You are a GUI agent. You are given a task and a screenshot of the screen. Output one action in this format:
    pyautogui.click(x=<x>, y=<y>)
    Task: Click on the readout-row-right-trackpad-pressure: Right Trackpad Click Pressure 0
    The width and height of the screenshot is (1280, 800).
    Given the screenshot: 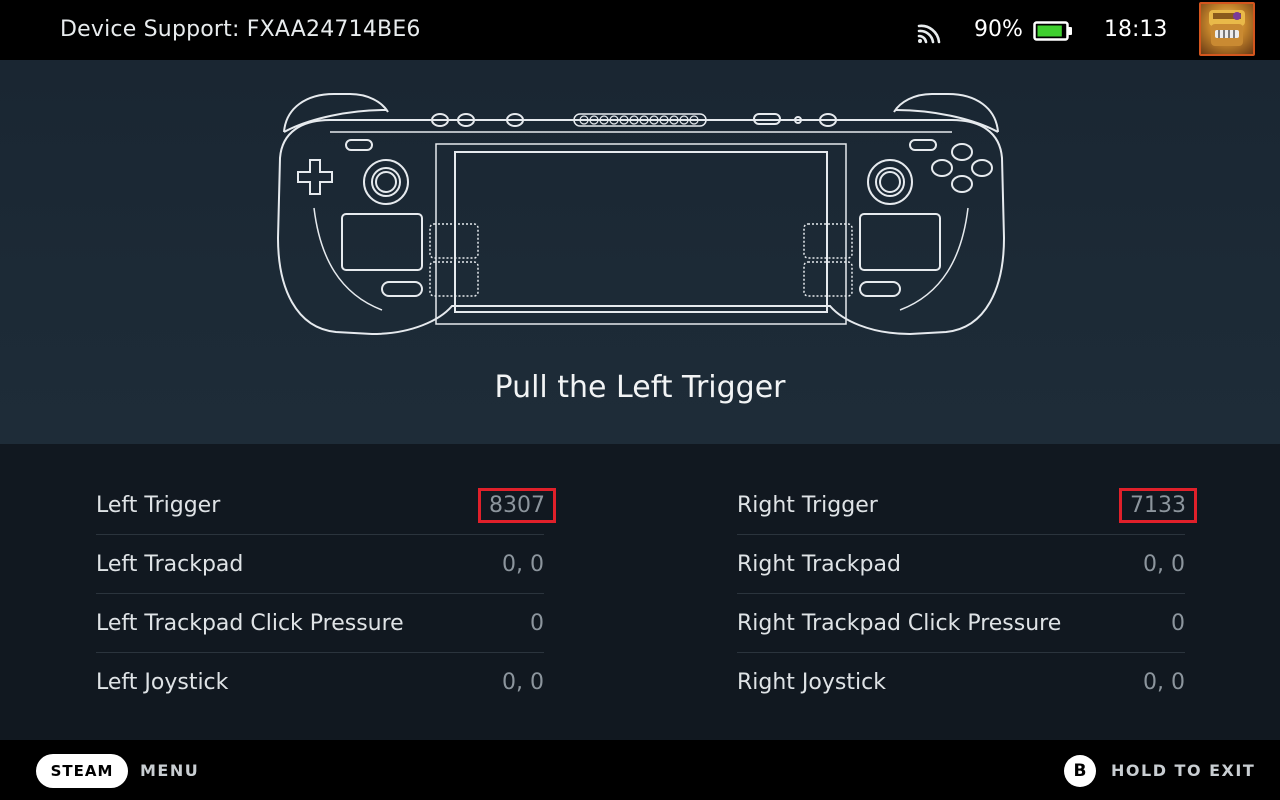 What is the action you would take?
    pyautogui.click(x=961, y=623)
    